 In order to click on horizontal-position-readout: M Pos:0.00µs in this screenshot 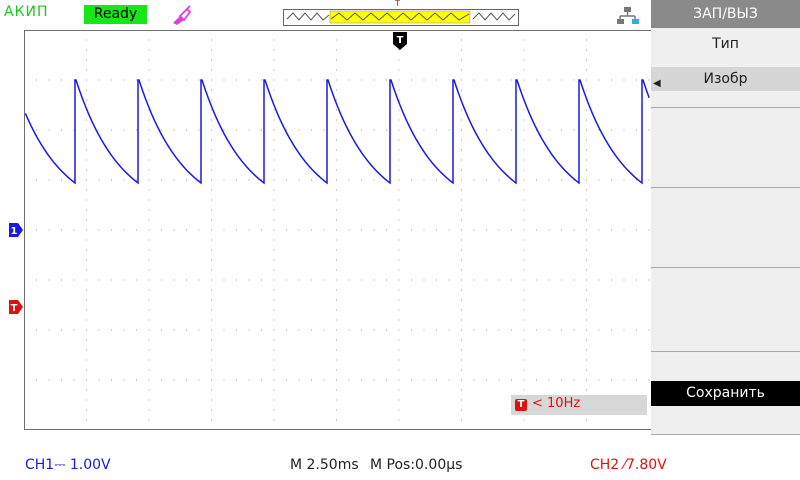, I will do `click(416, 465)`.